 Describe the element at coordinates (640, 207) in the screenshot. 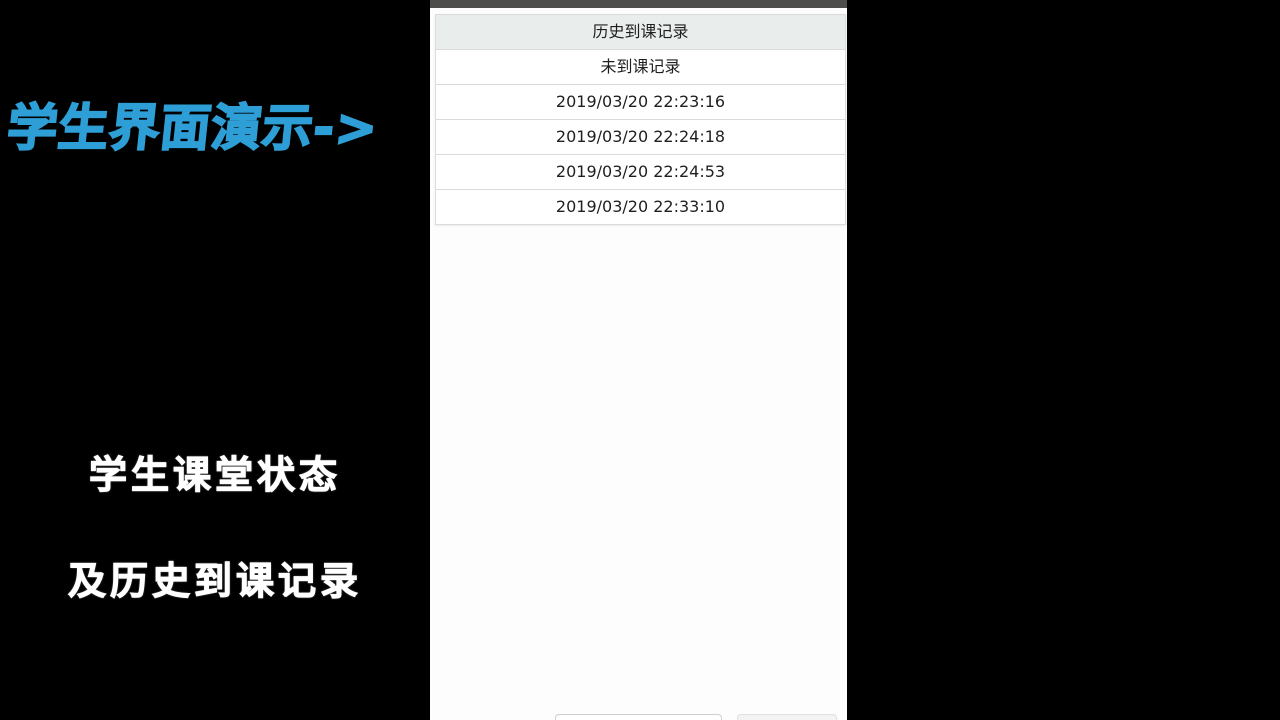

I see `table-row: 2019/03/20 22:33:10` at that location.